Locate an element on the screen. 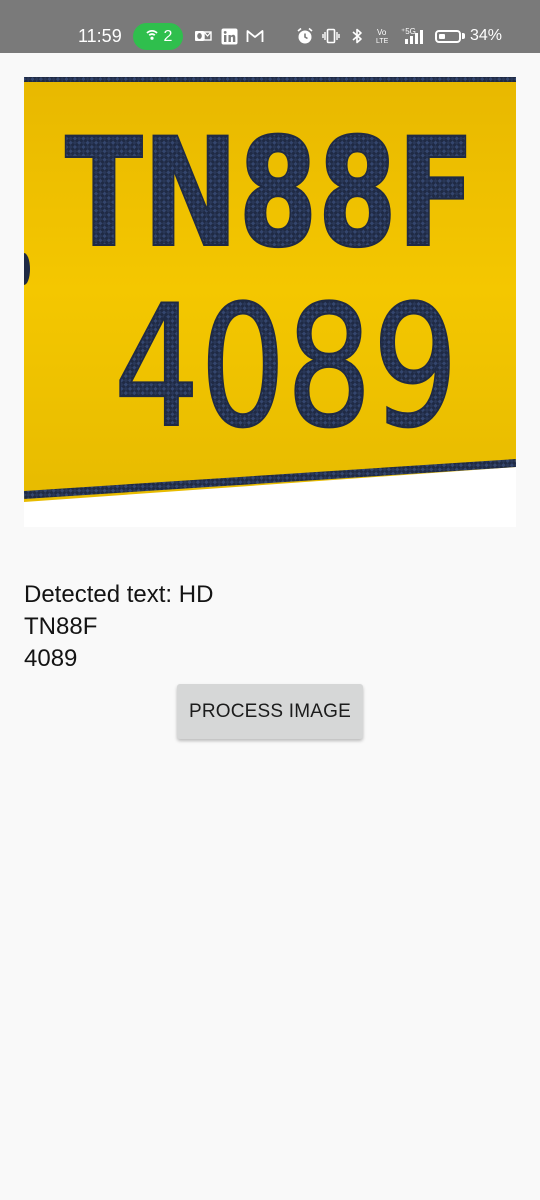  battery-icon: 34% is located at coordinates (468, 36).